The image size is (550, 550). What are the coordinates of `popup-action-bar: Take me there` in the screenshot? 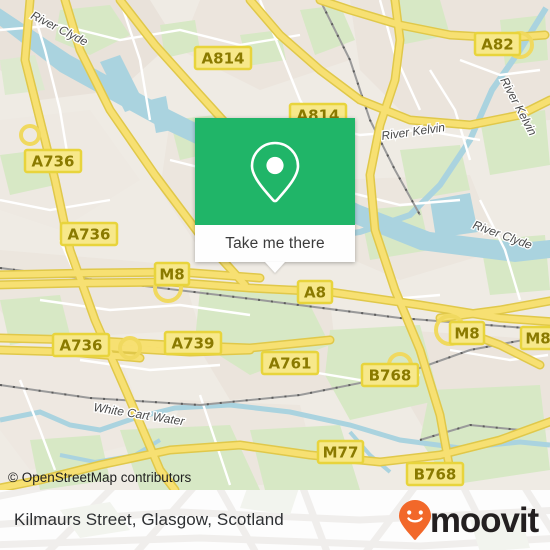 It's located at (275, 243).